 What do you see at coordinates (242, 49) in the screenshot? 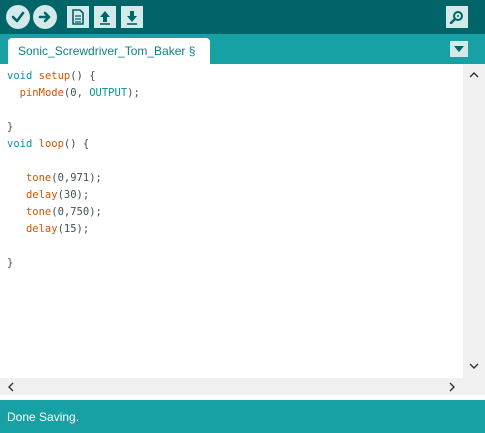
I see `tab-bar: Sonic_Screwdriver_Tom_Baker §` at bounding box center [242, 49].